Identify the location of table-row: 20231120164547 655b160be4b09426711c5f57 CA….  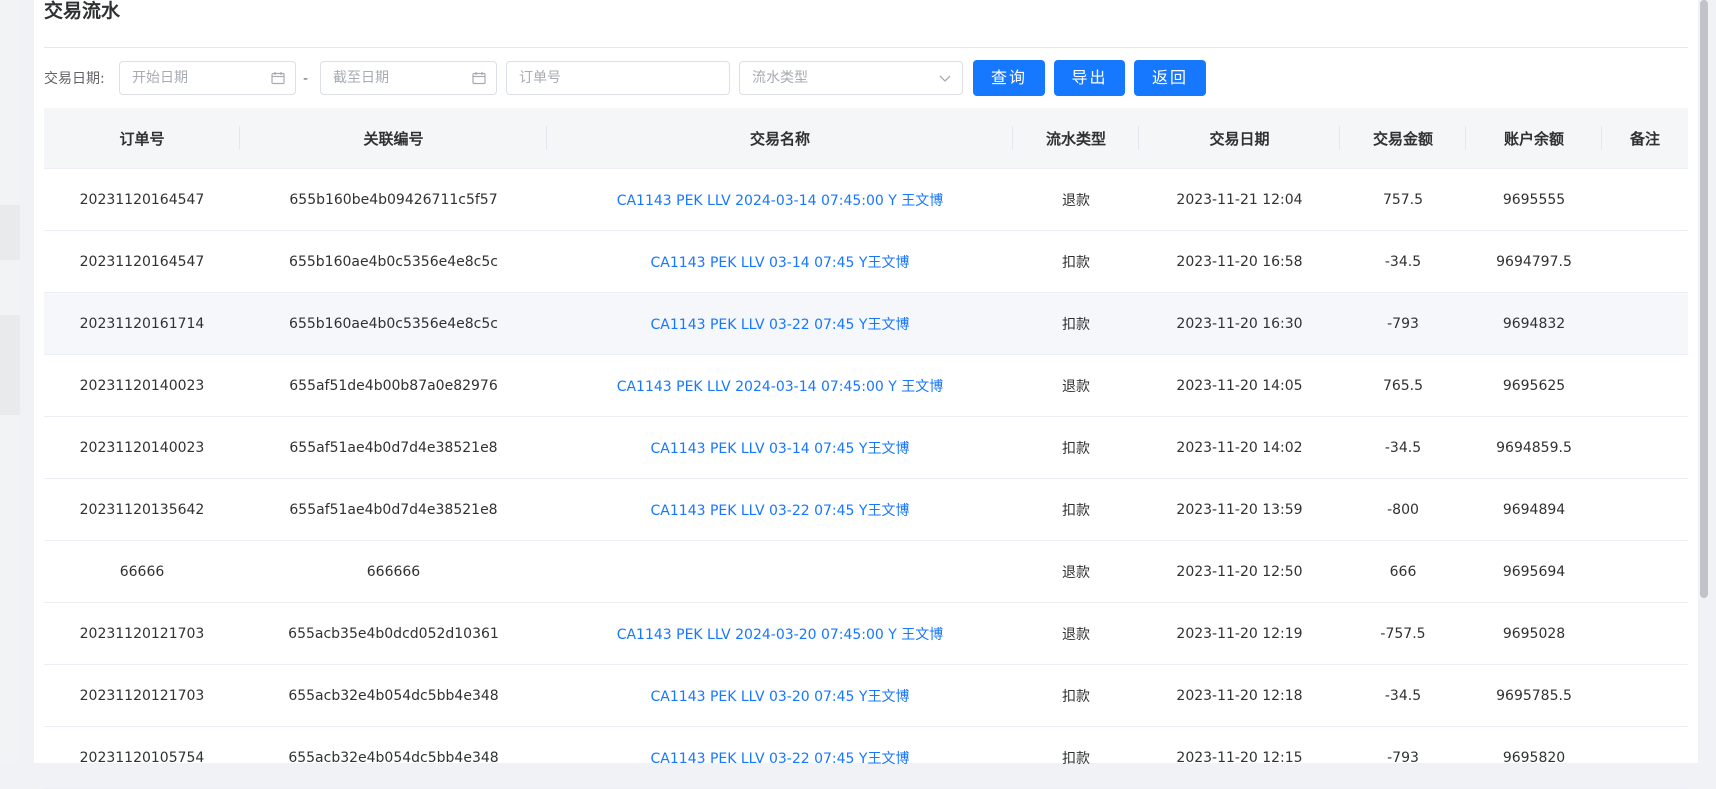
(866, 200).